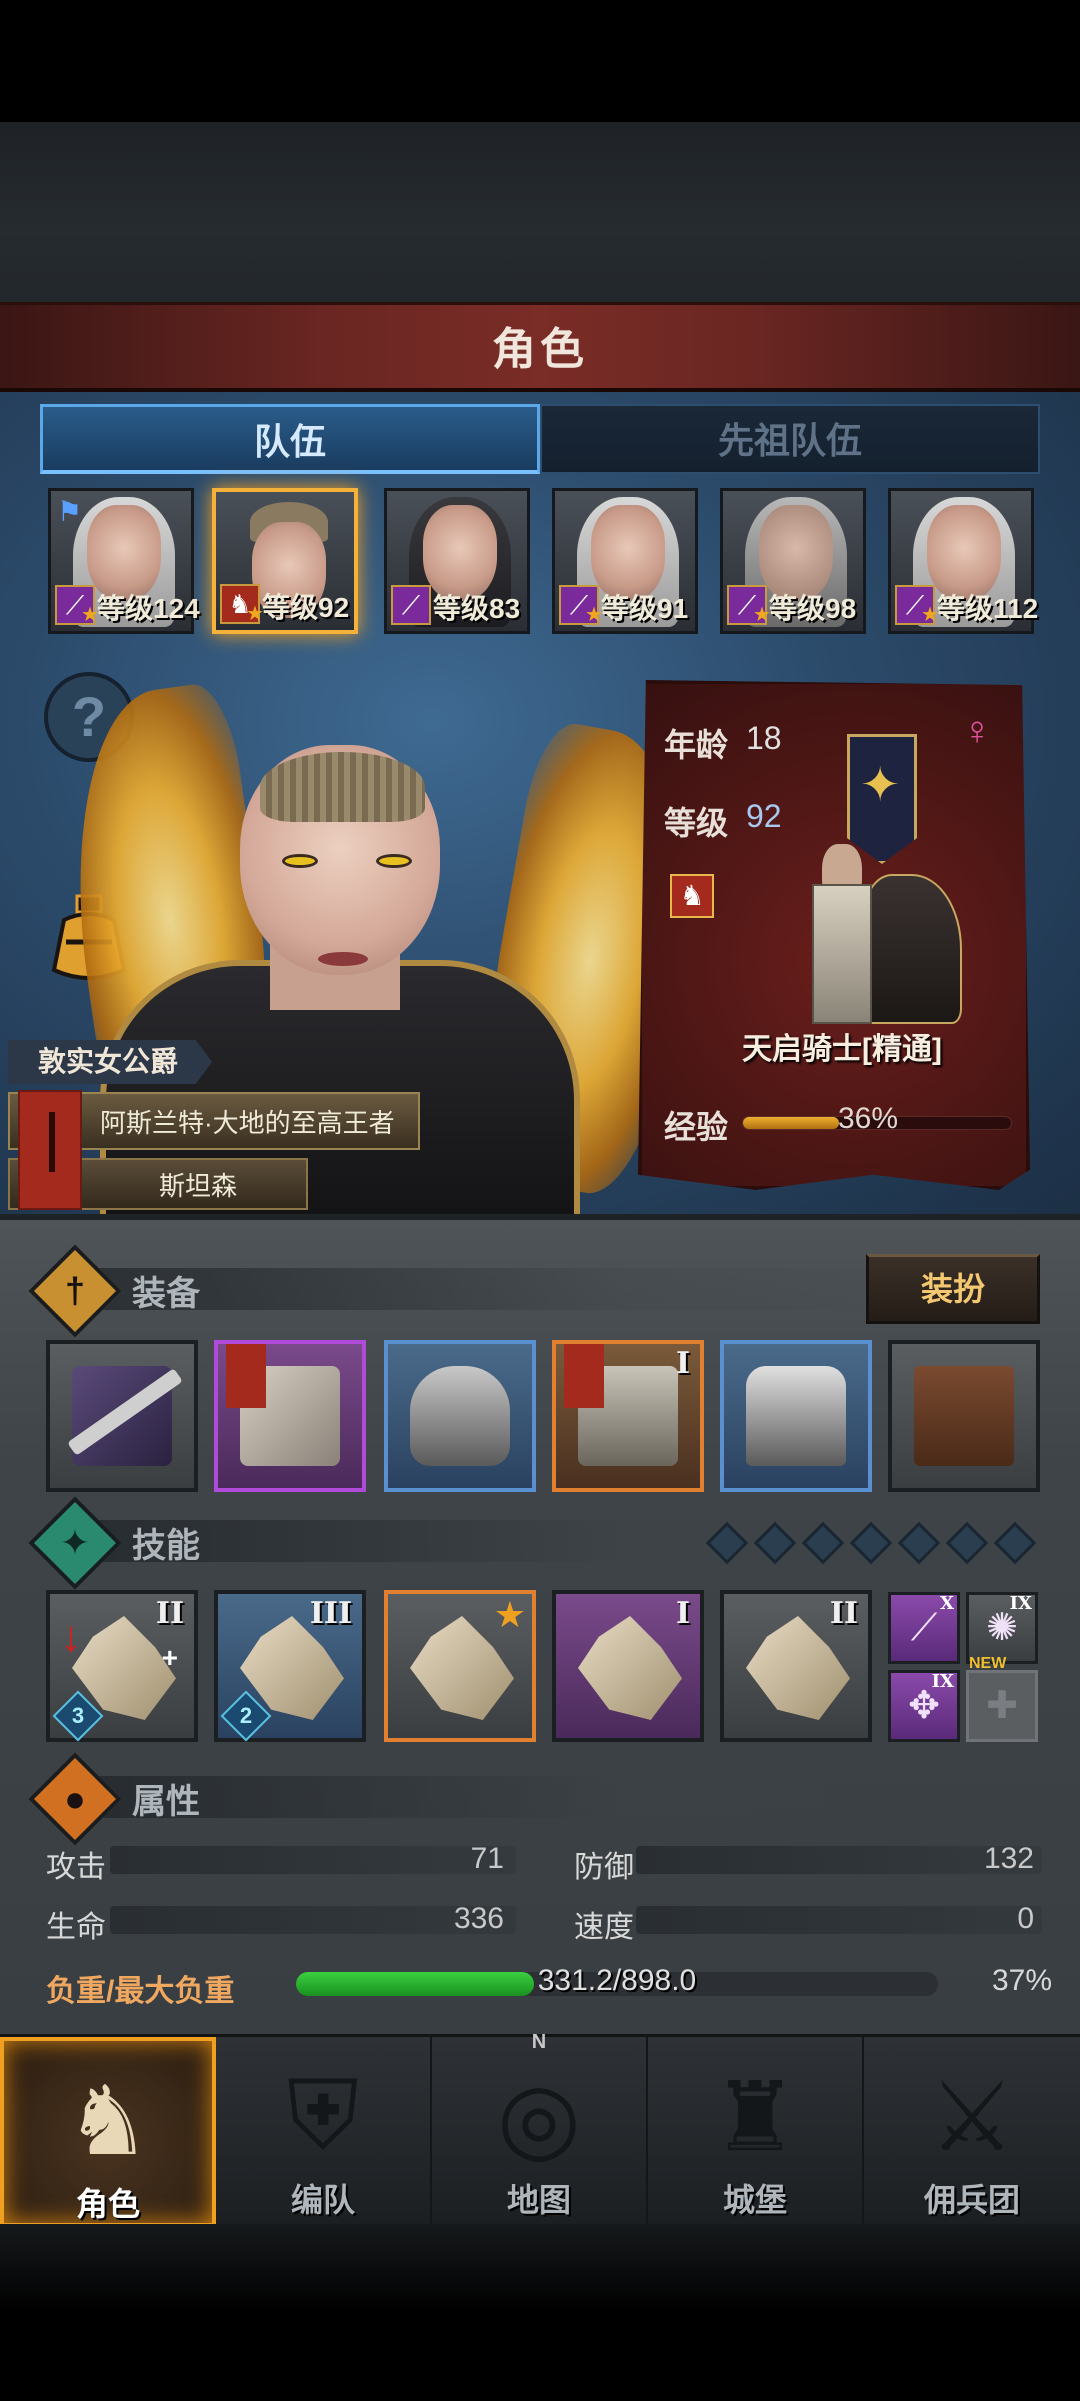 The height and width of the screenshot is (2401, 1080). Describe the element at coordinates (285, 561) in the screenshot. I see `hero-card-selected: ♞ ★ 等级92` at that location.